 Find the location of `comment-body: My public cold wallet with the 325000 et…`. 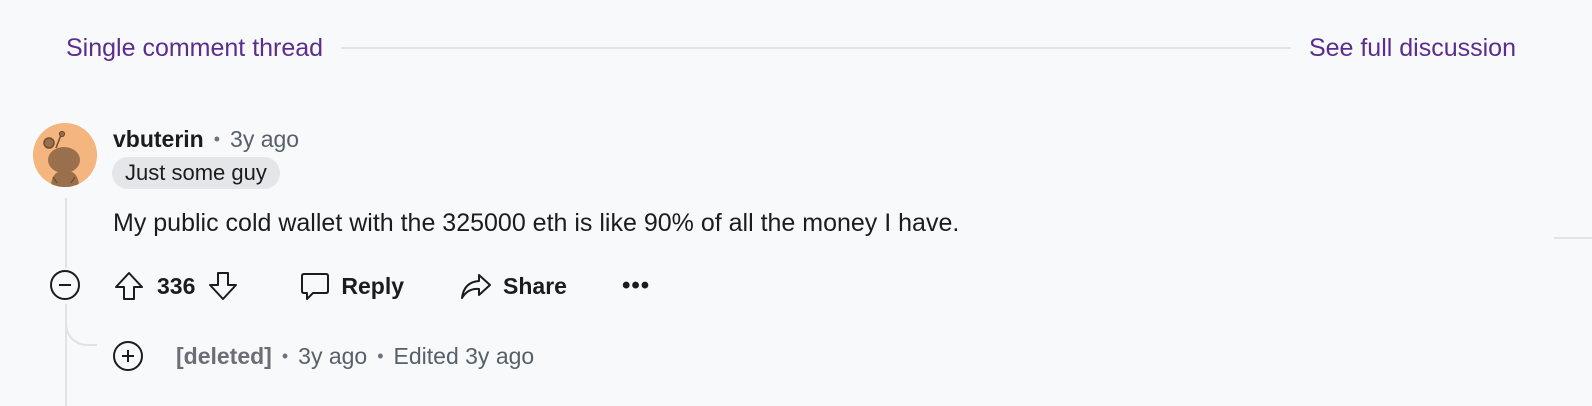

comment-body: My public cold wallet with the 325000 et… is located at coordinates (536, 223).